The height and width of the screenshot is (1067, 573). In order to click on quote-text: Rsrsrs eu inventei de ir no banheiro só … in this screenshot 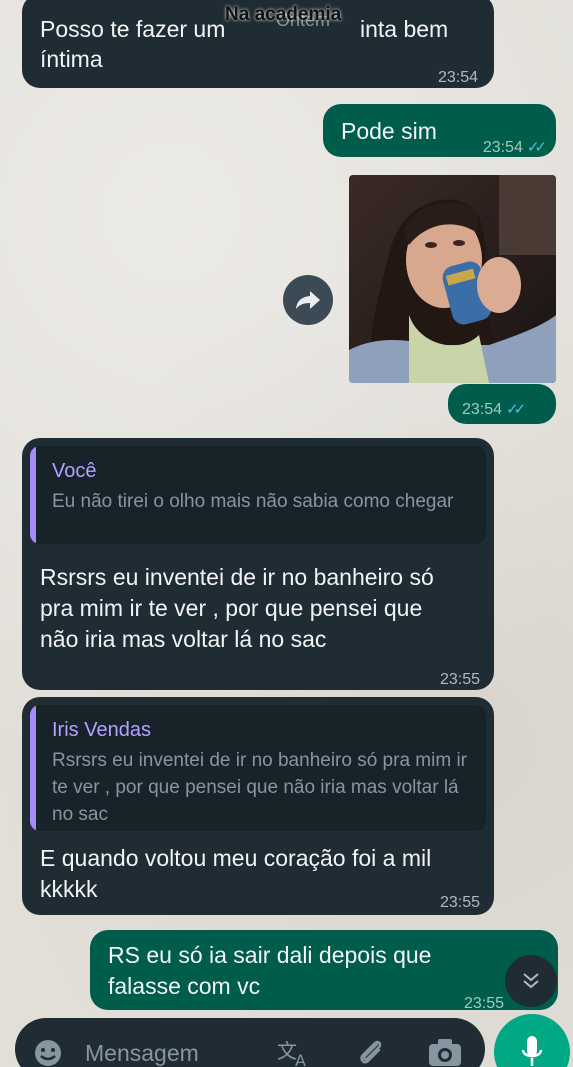, I will do `click(260, 787)`.